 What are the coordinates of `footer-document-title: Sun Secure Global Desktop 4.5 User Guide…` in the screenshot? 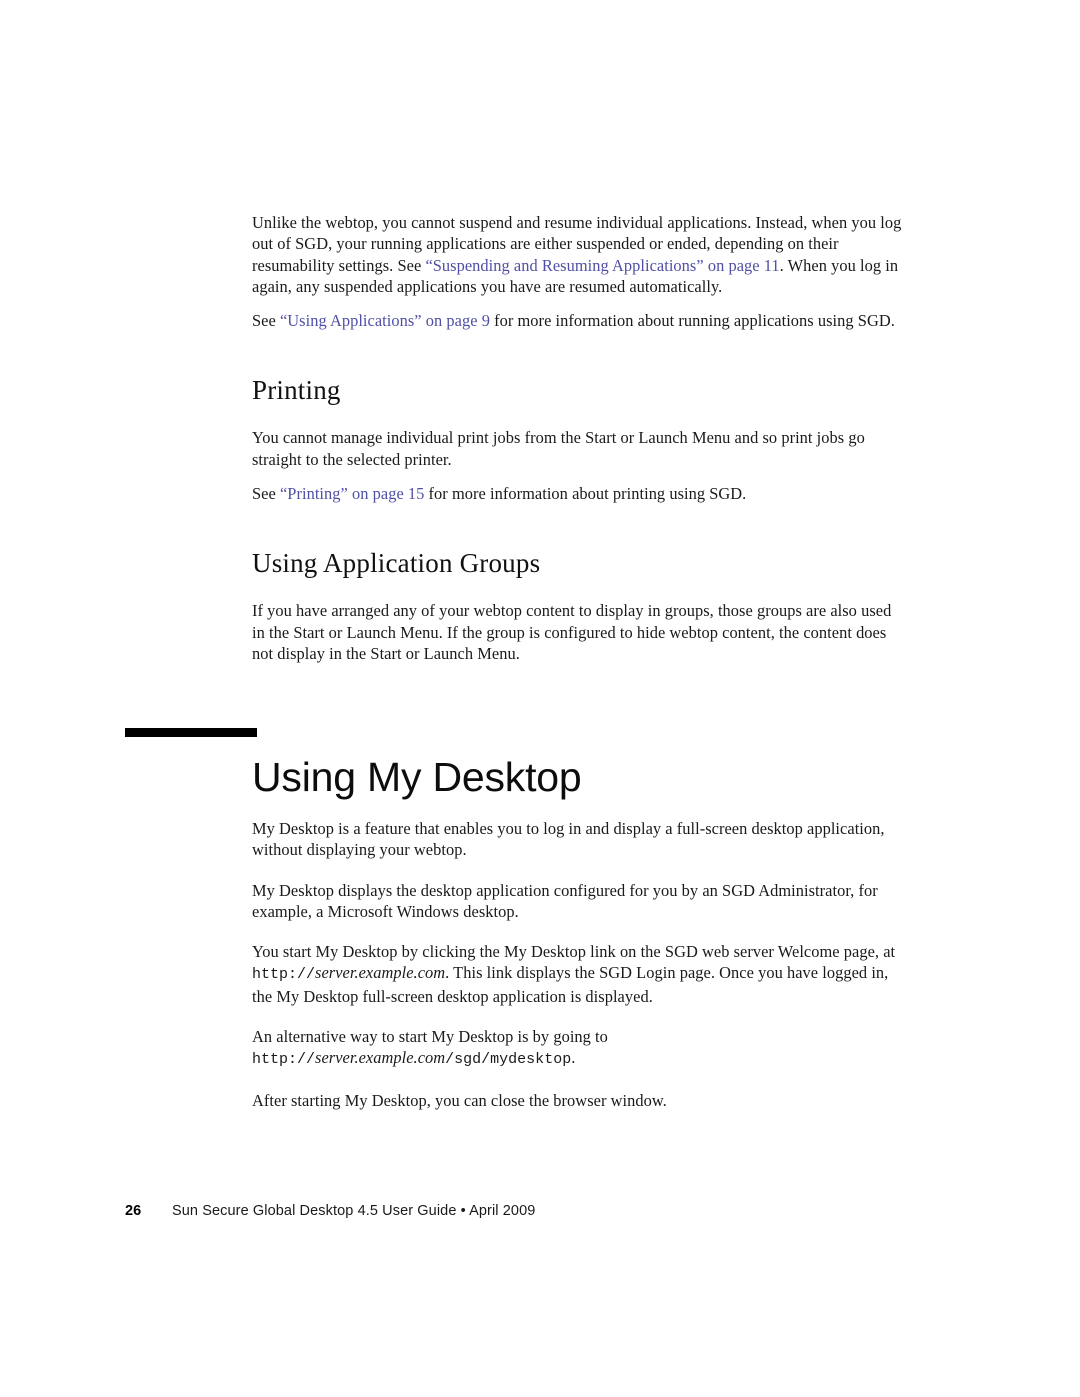 It's located at (354, 1211).